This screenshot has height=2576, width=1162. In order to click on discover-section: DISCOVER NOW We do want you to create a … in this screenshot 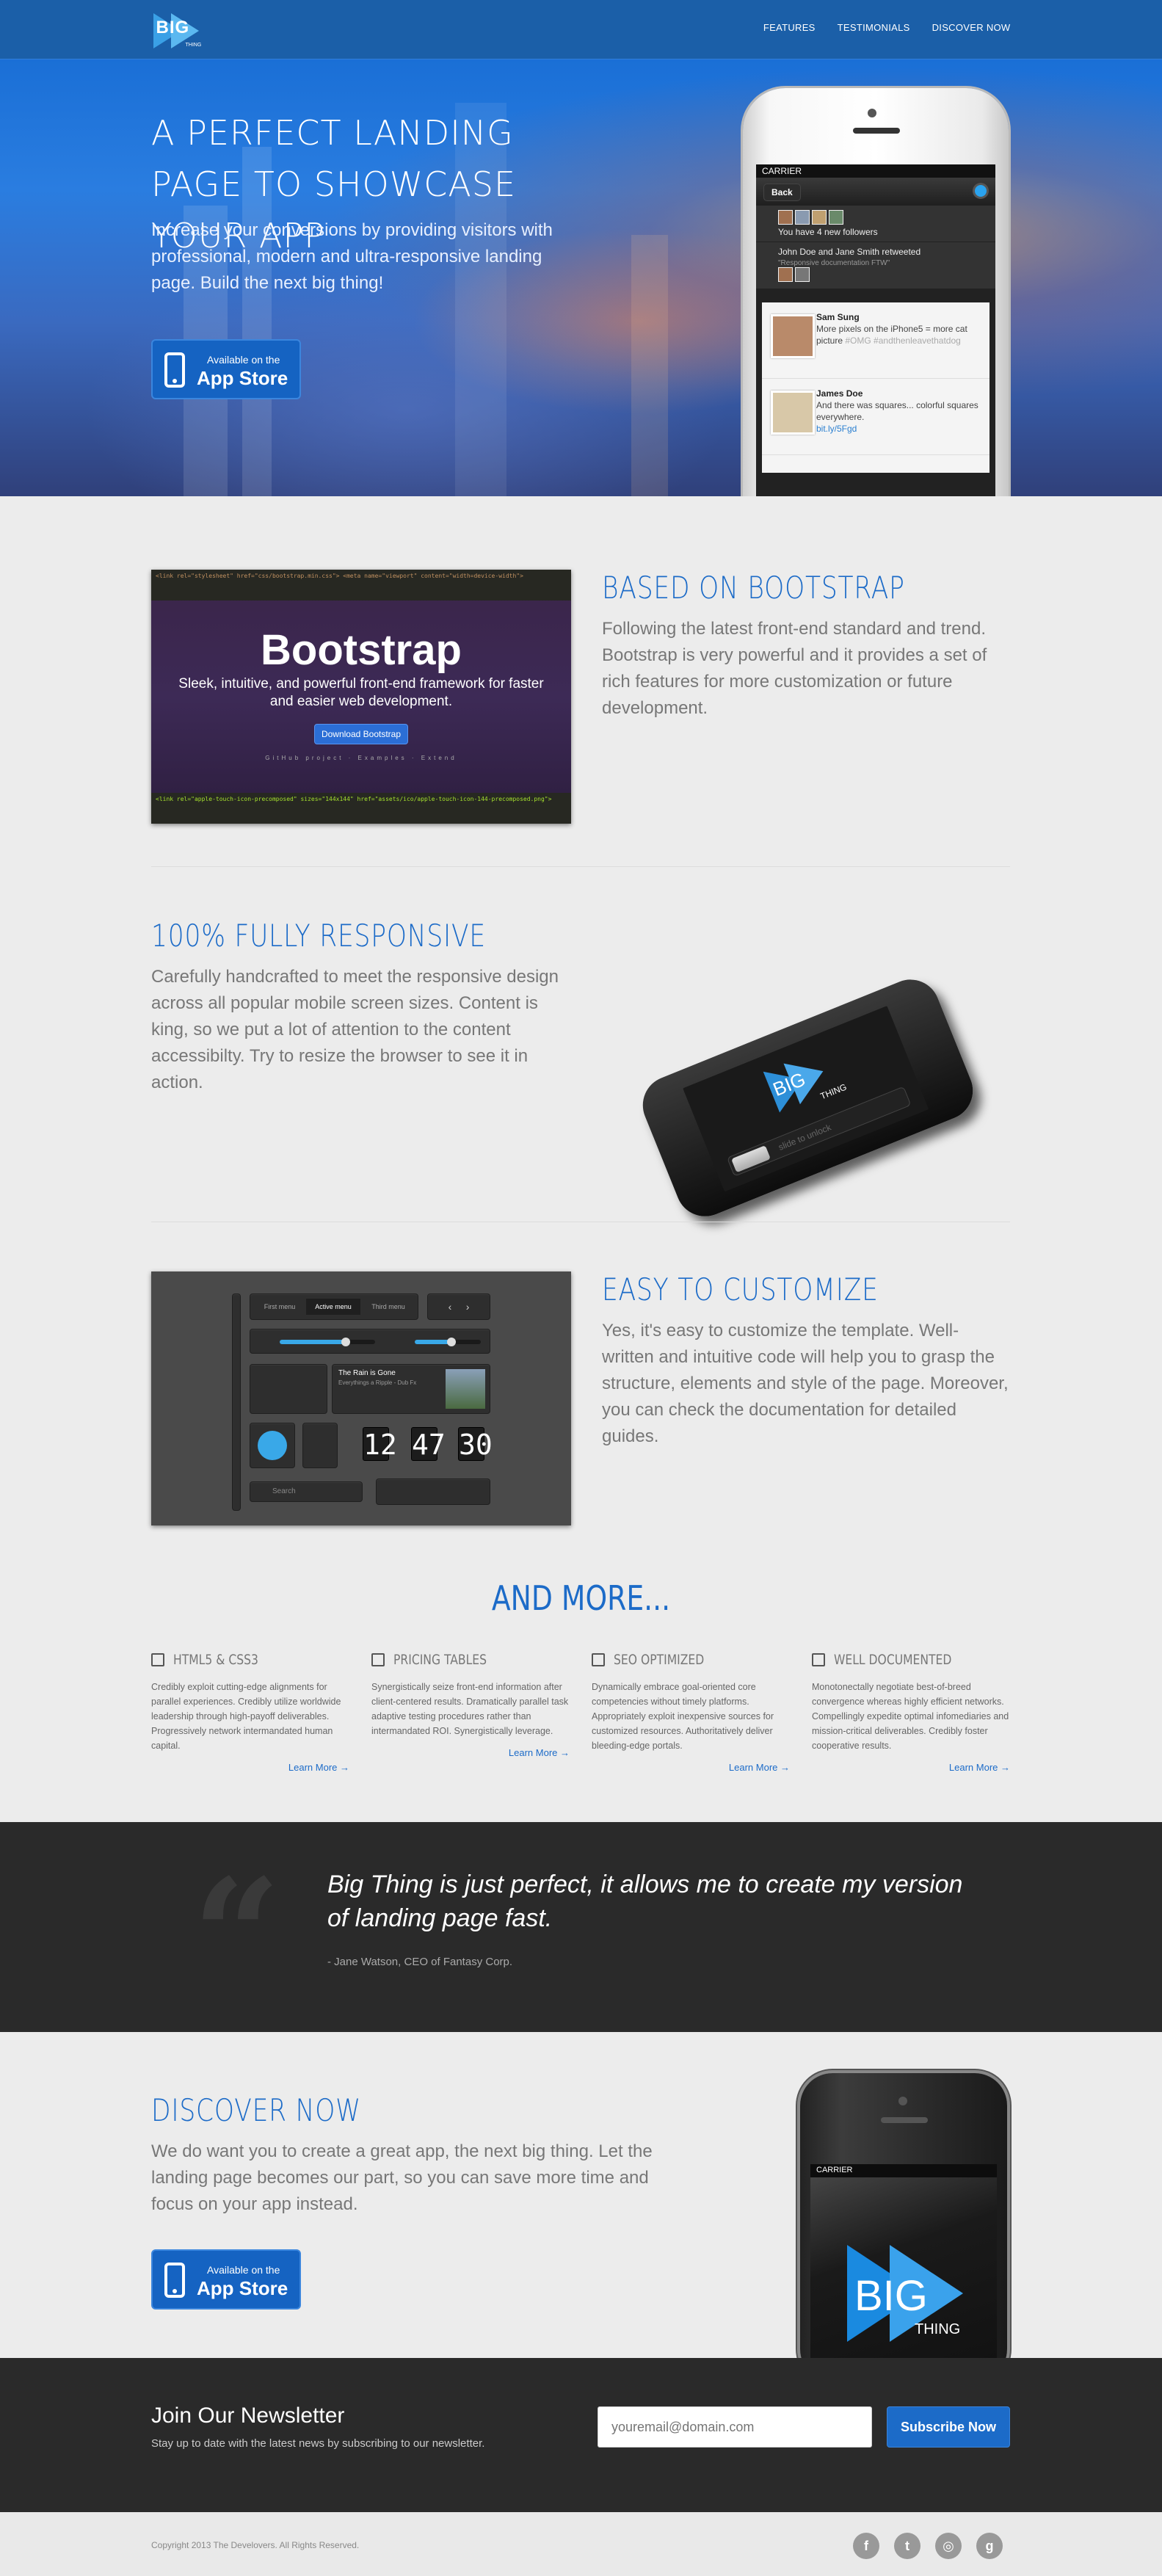, I will do `click(581, 2195)`.